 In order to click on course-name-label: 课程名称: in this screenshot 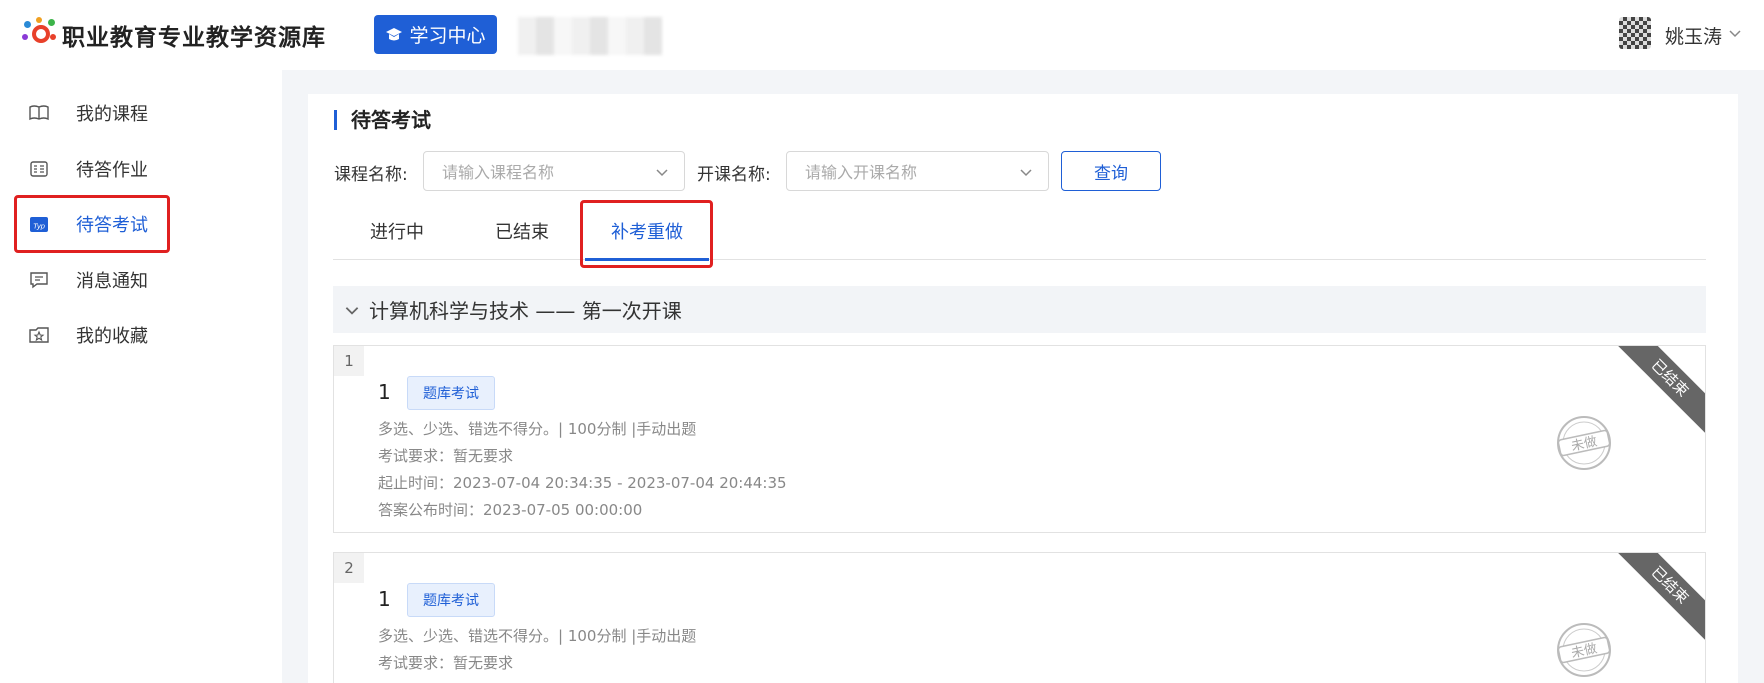, I will do `click(371, 175)`.